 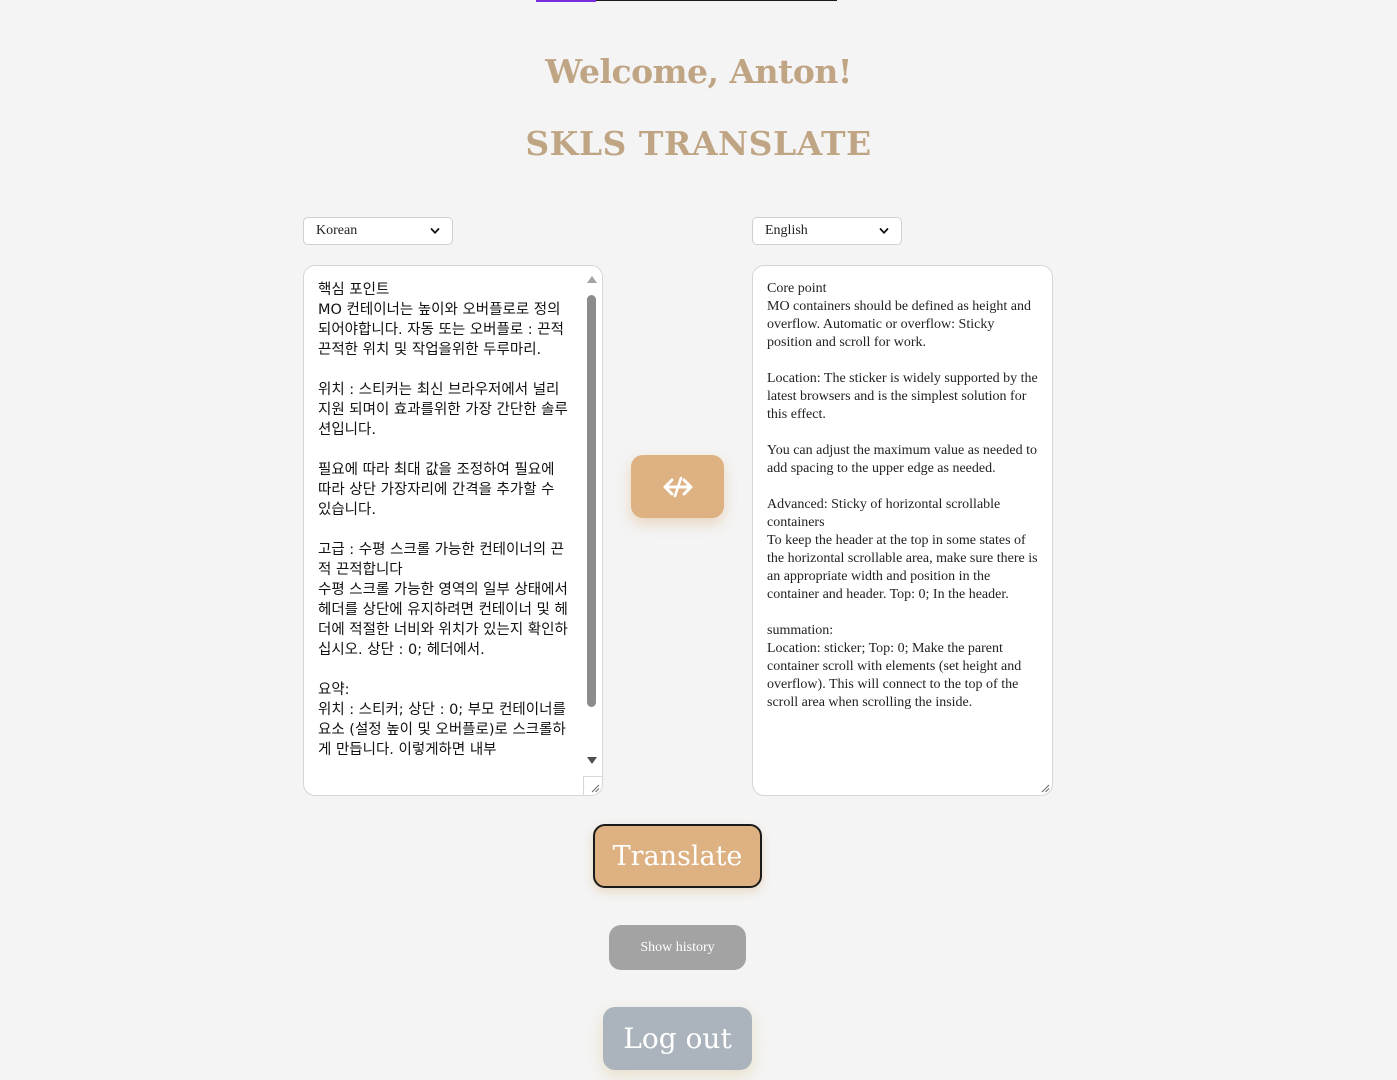 I want to click on source-language-select: Korean, so click(x=378, y=231).